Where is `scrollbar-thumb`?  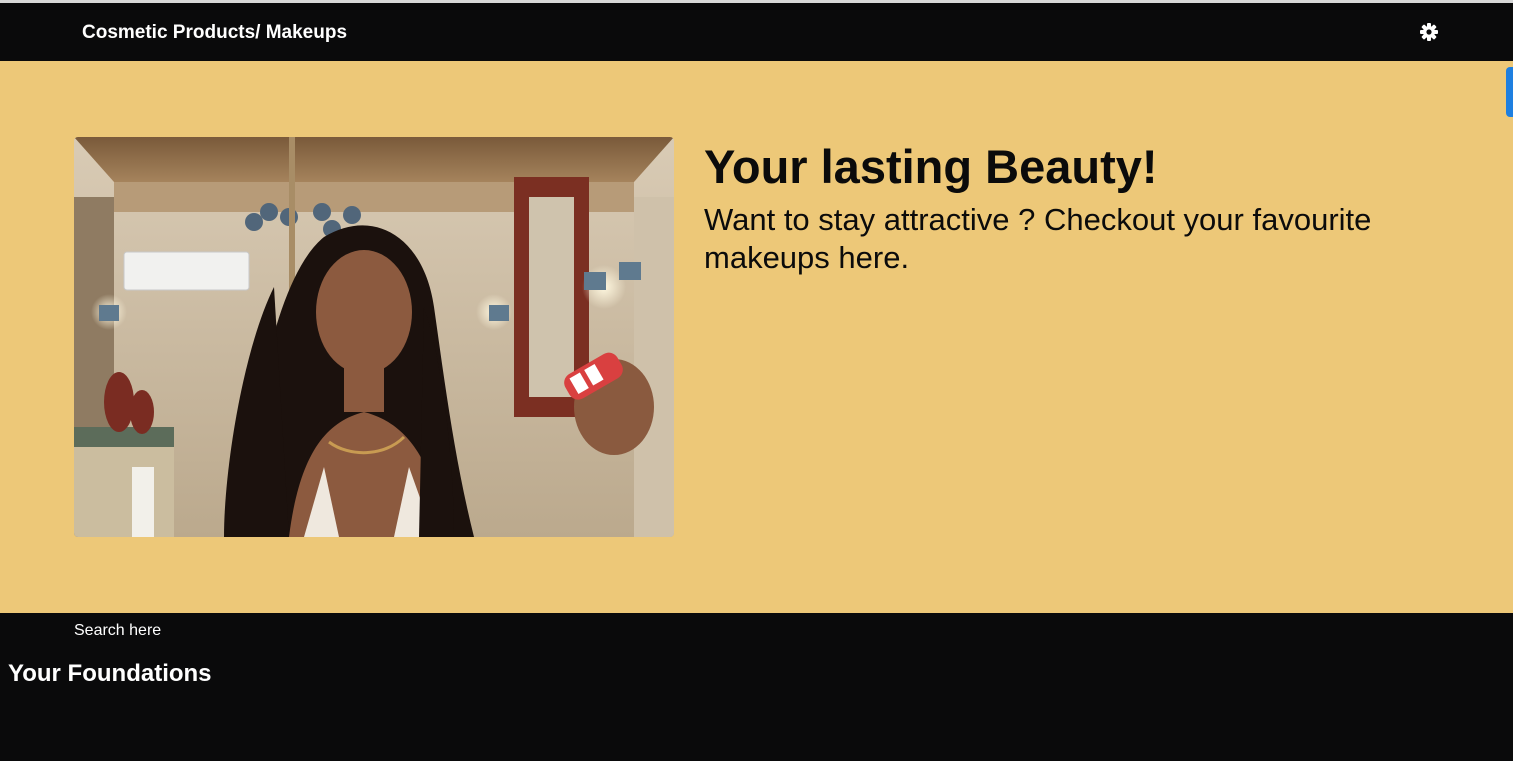 scrollbar-thumb is located at coordinates (1509, 92).